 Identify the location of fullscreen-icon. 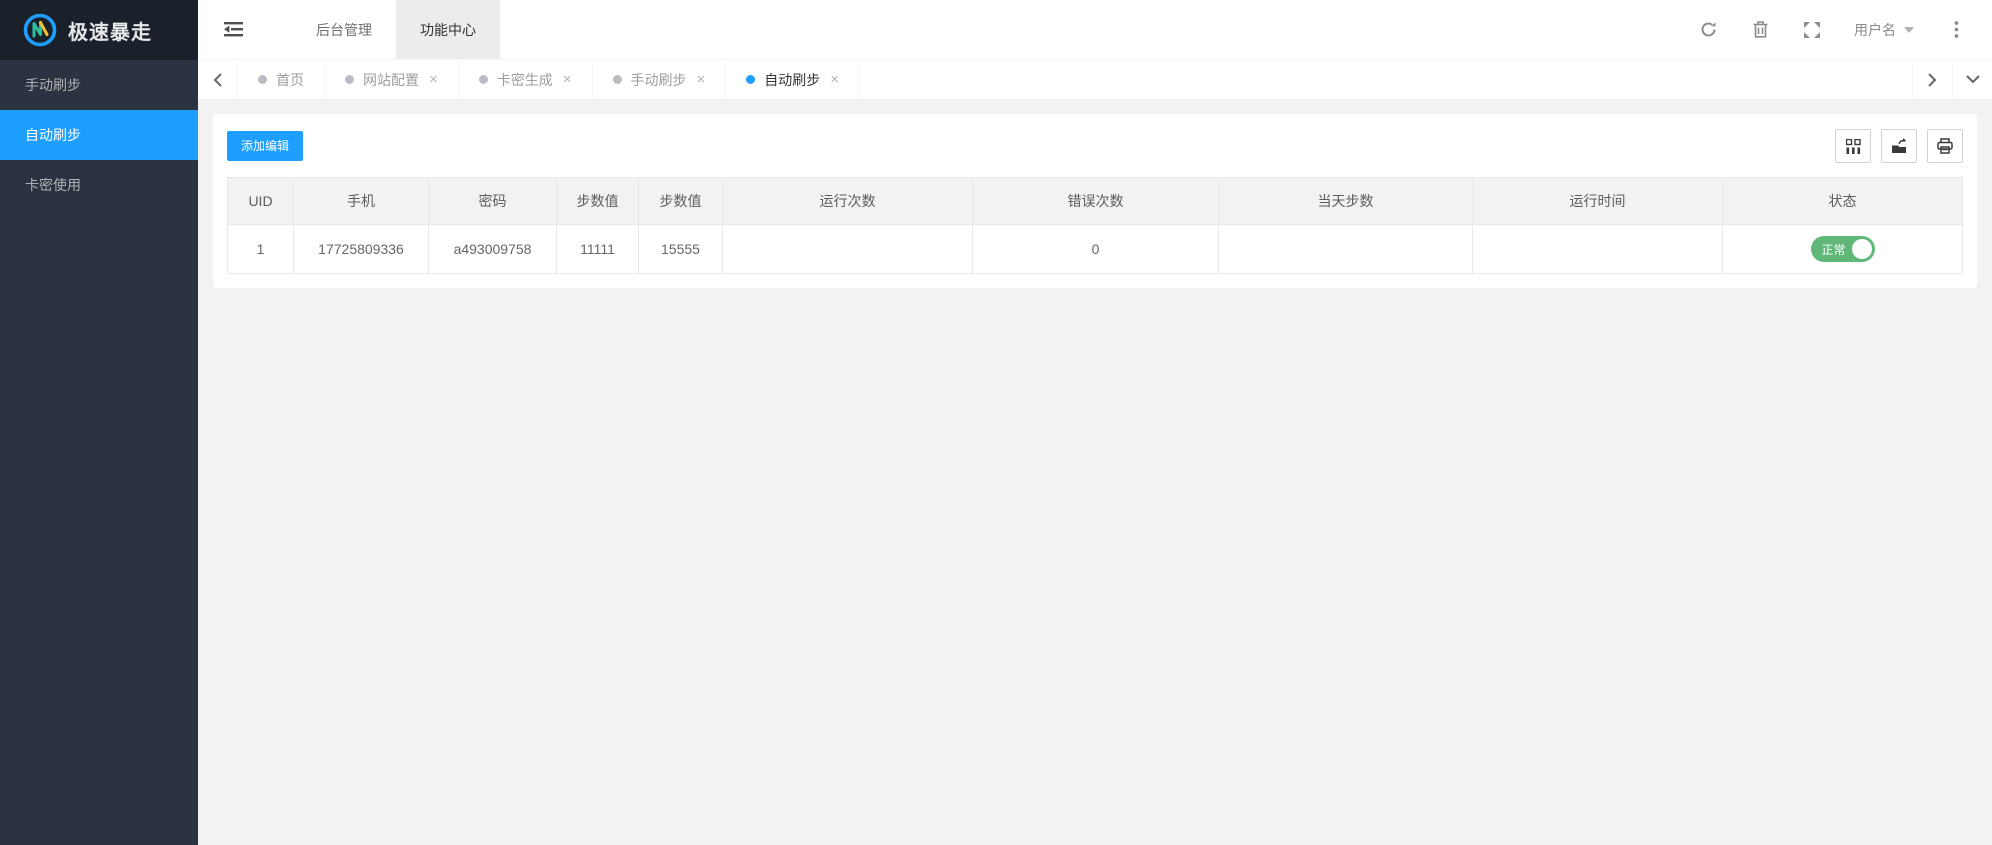
(1812, 29).